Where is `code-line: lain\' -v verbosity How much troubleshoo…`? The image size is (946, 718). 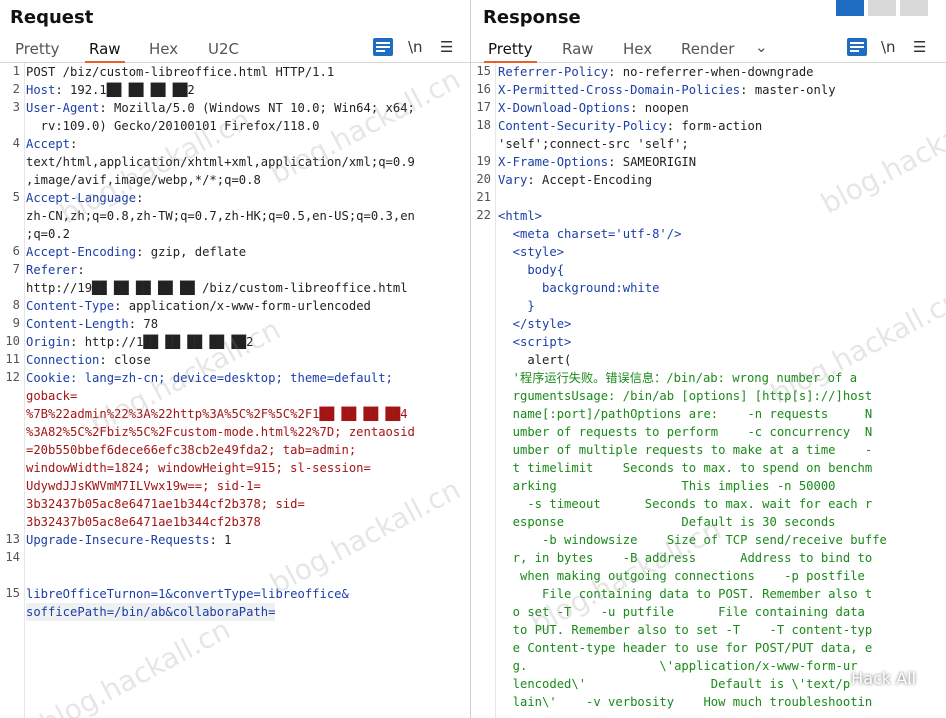
code-line: lain\' -v verbosity How much troubleshoo… is located at coordinates (685, 702).